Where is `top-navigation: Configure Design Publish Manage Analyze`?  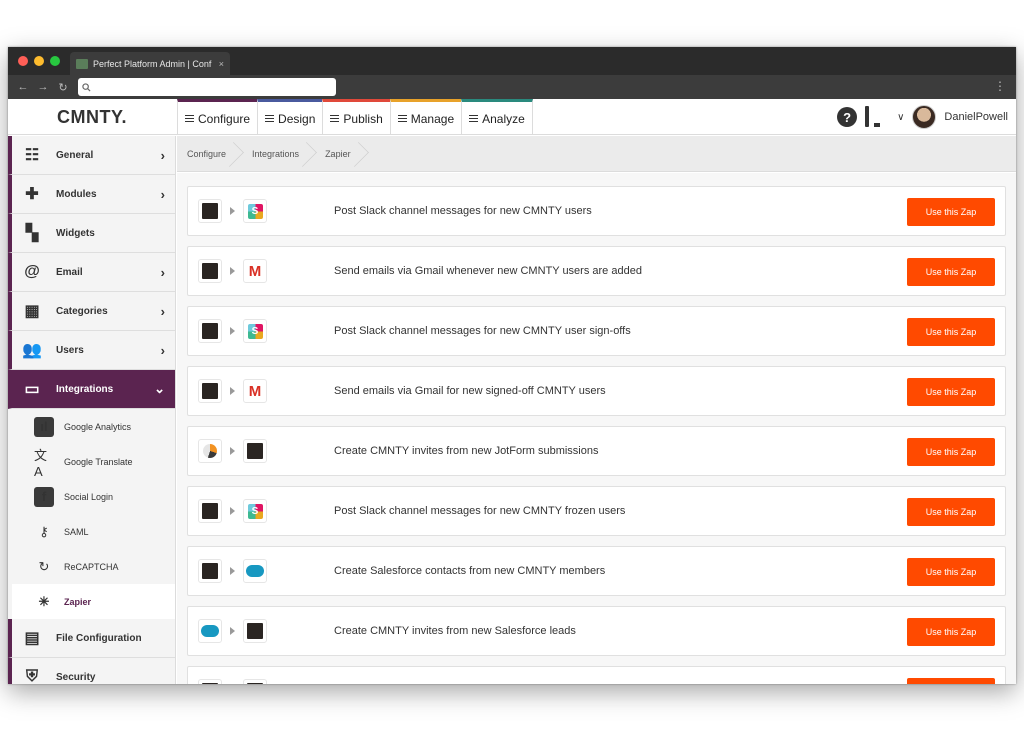 top-navigation: Configure Design Publish Manage Analyze is located at coordinates (355, 117).